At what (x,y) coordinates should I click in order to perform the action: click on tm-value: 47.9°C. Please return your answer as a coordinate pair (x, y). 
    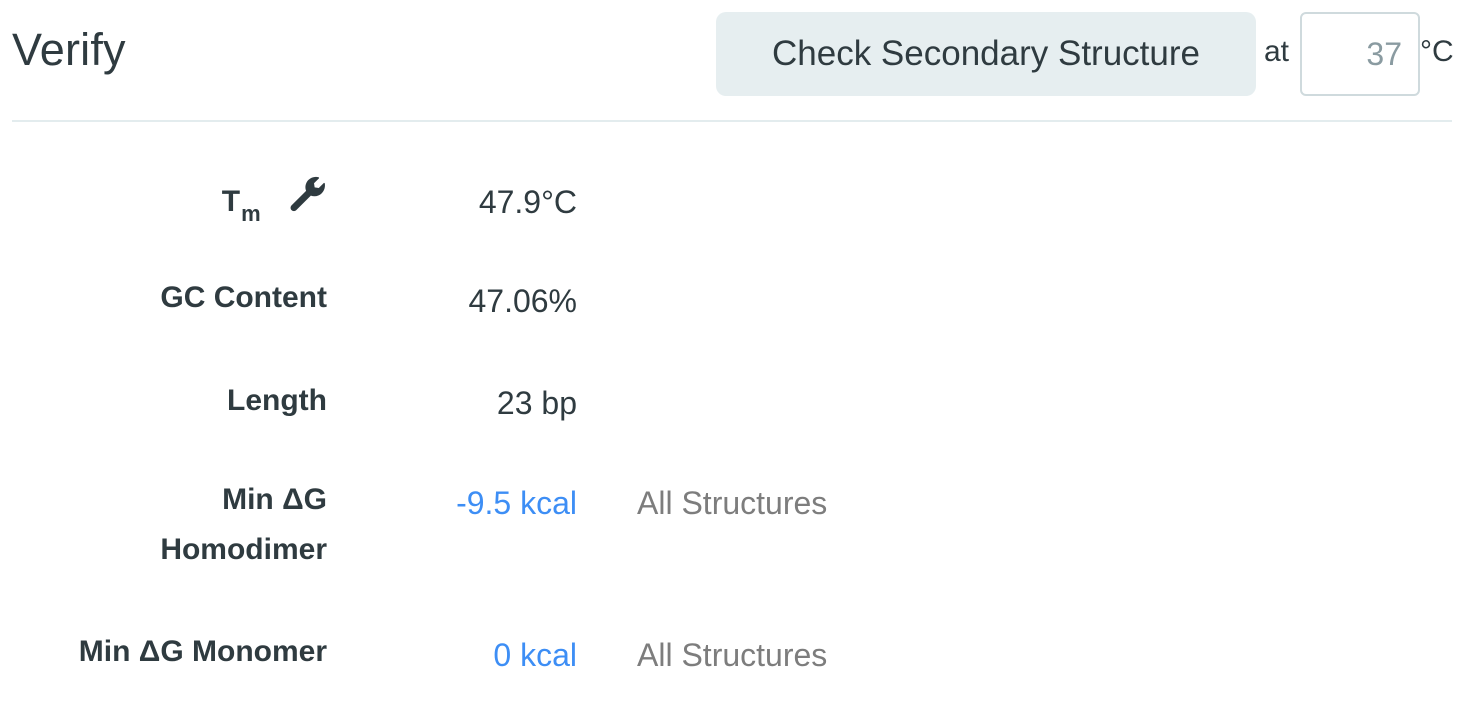
    Looking at the image, I should click on (527, 202).